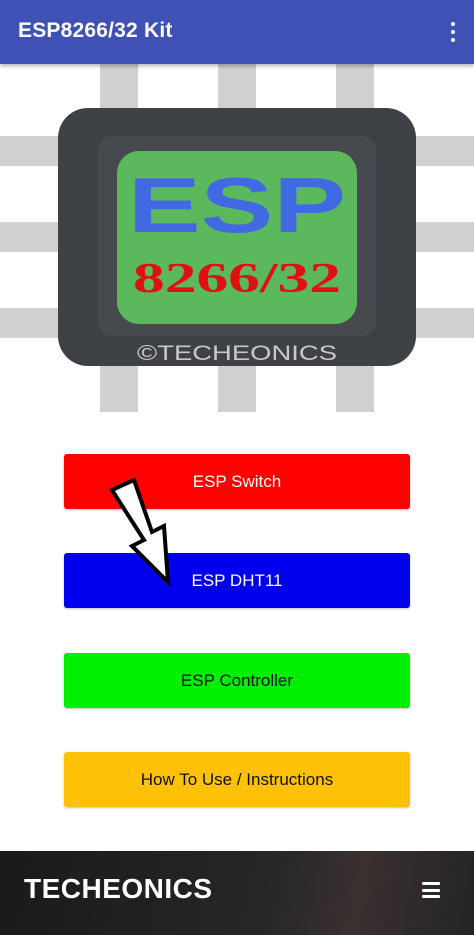 The height and width of the screenshot is (935, 474). I want to click on hamburger-menu-icon, so click(431, 890).